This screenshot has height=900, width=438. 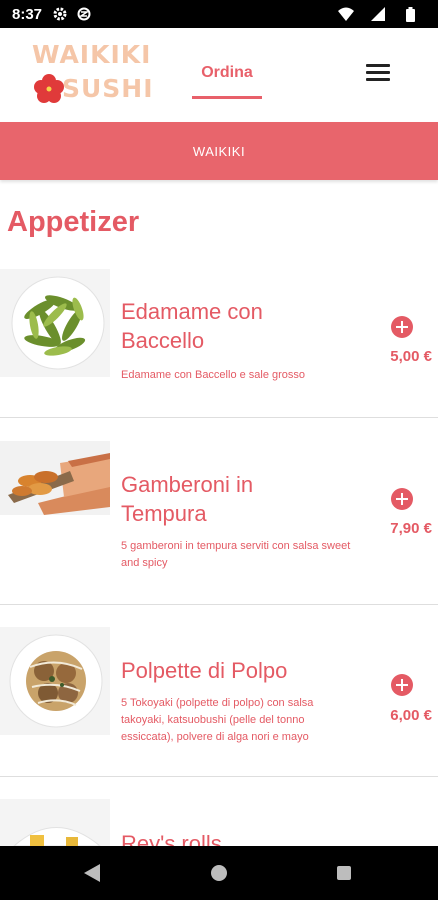 I want to click on battery-icon, so click(x=410, y=14).